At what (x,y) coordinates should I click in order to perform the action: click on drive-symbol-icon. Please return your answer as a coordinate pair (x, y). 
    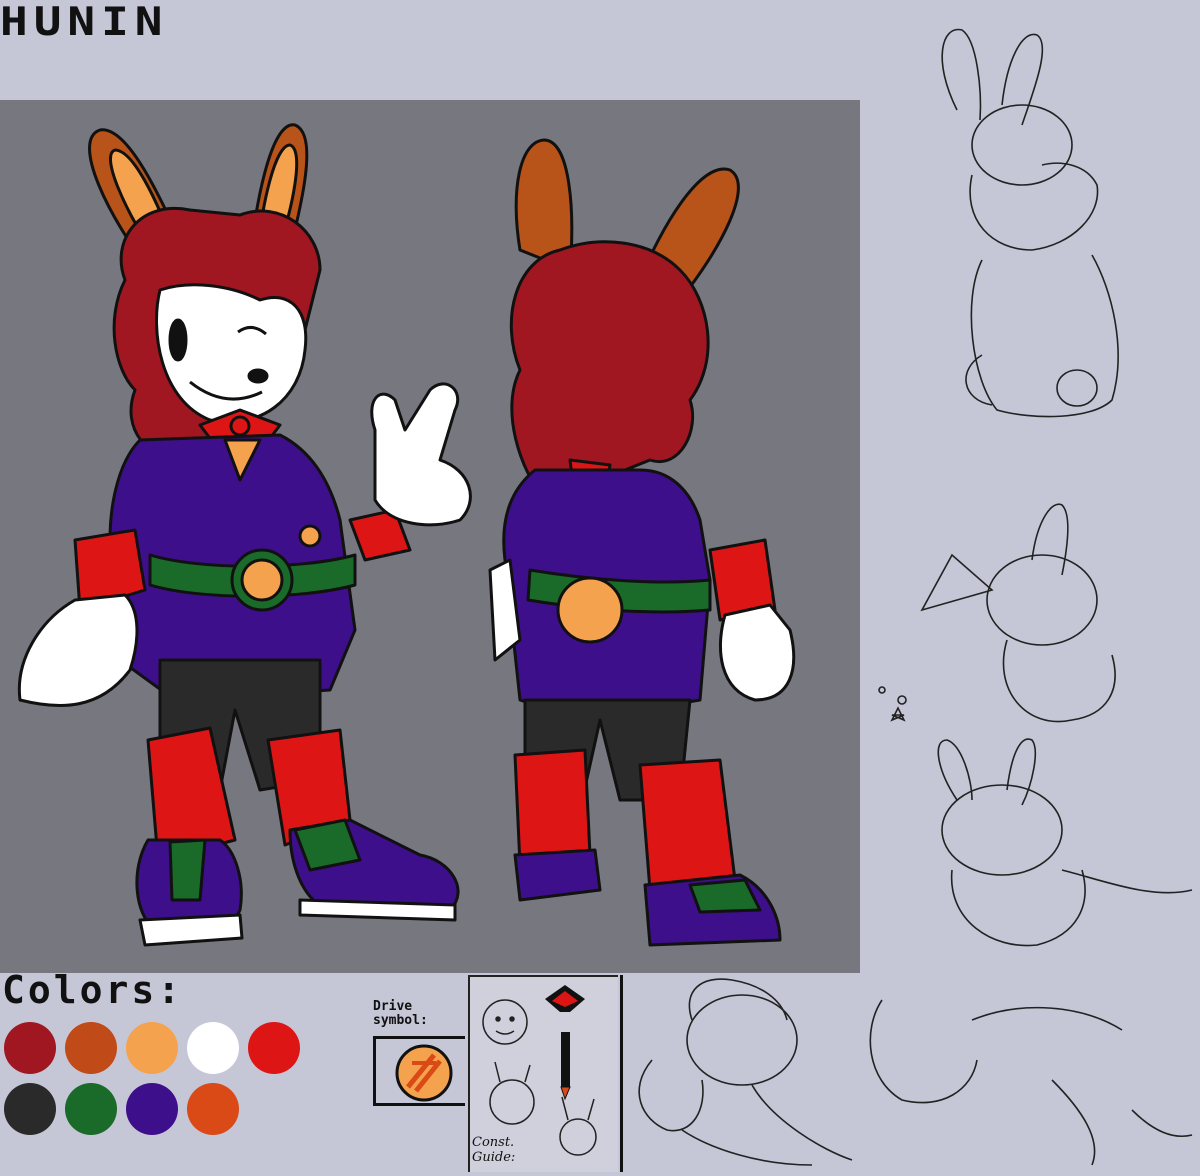
    Looking at the image, I should click on (424, 1073).